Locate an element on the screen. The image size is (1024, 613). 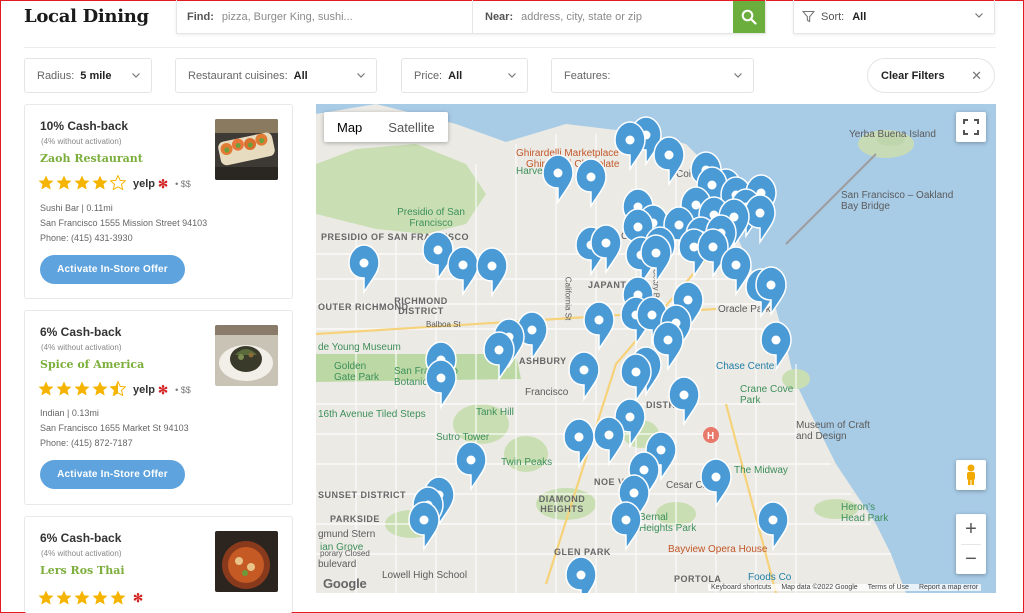
zoom-control: + − is located at coordinates (971, 544).